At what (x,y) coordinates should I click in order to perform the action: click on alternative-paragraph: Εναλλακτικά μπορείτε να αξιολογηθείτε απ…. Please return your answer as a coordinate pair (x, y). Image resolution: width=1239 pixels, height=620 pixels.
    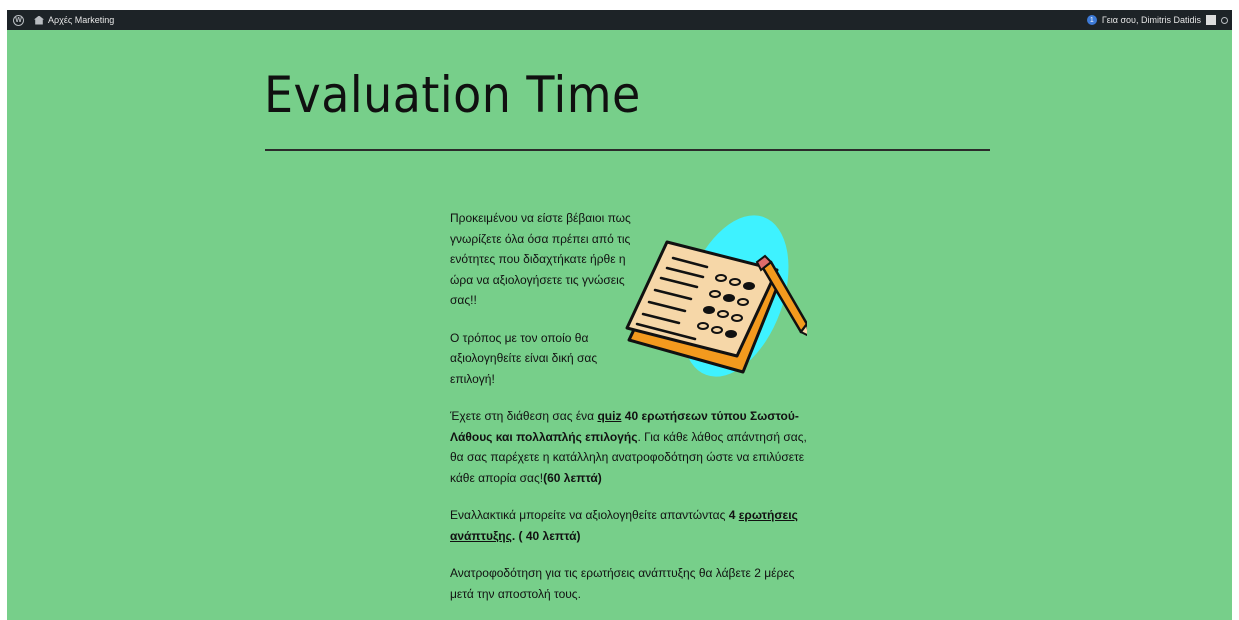
    Looking at the image, I should click on (630, 525).